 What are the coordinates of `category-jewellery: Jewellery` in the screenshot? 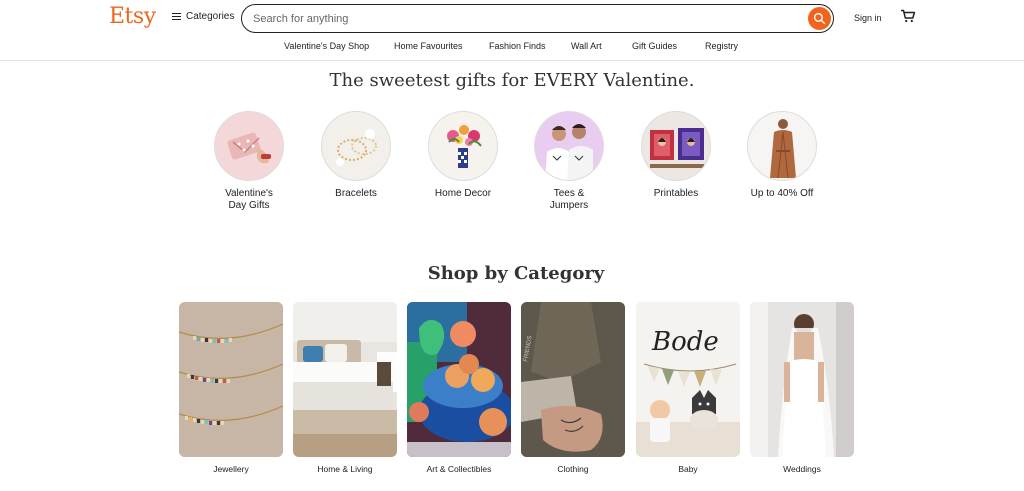 It's located at (231, 388).